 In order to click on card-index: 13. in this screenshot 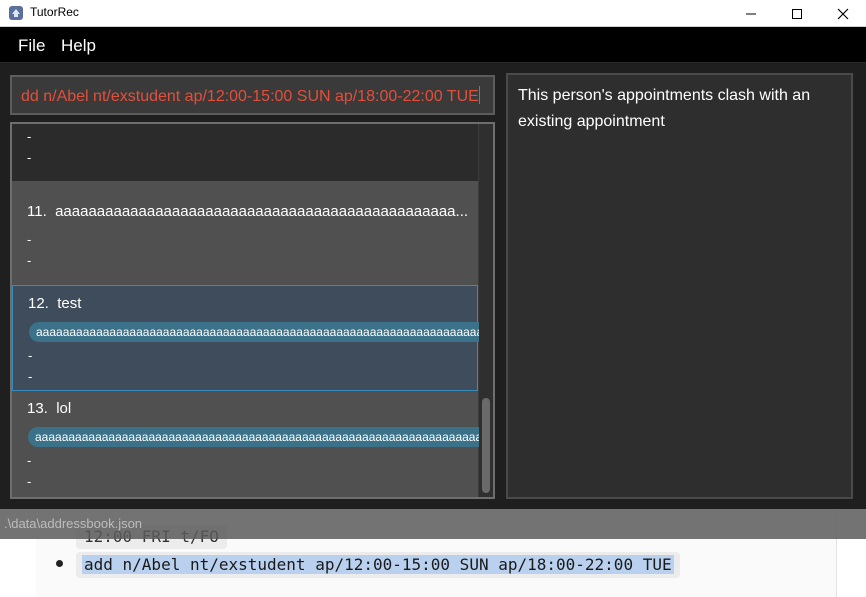, I will do `click(37, 408)`.